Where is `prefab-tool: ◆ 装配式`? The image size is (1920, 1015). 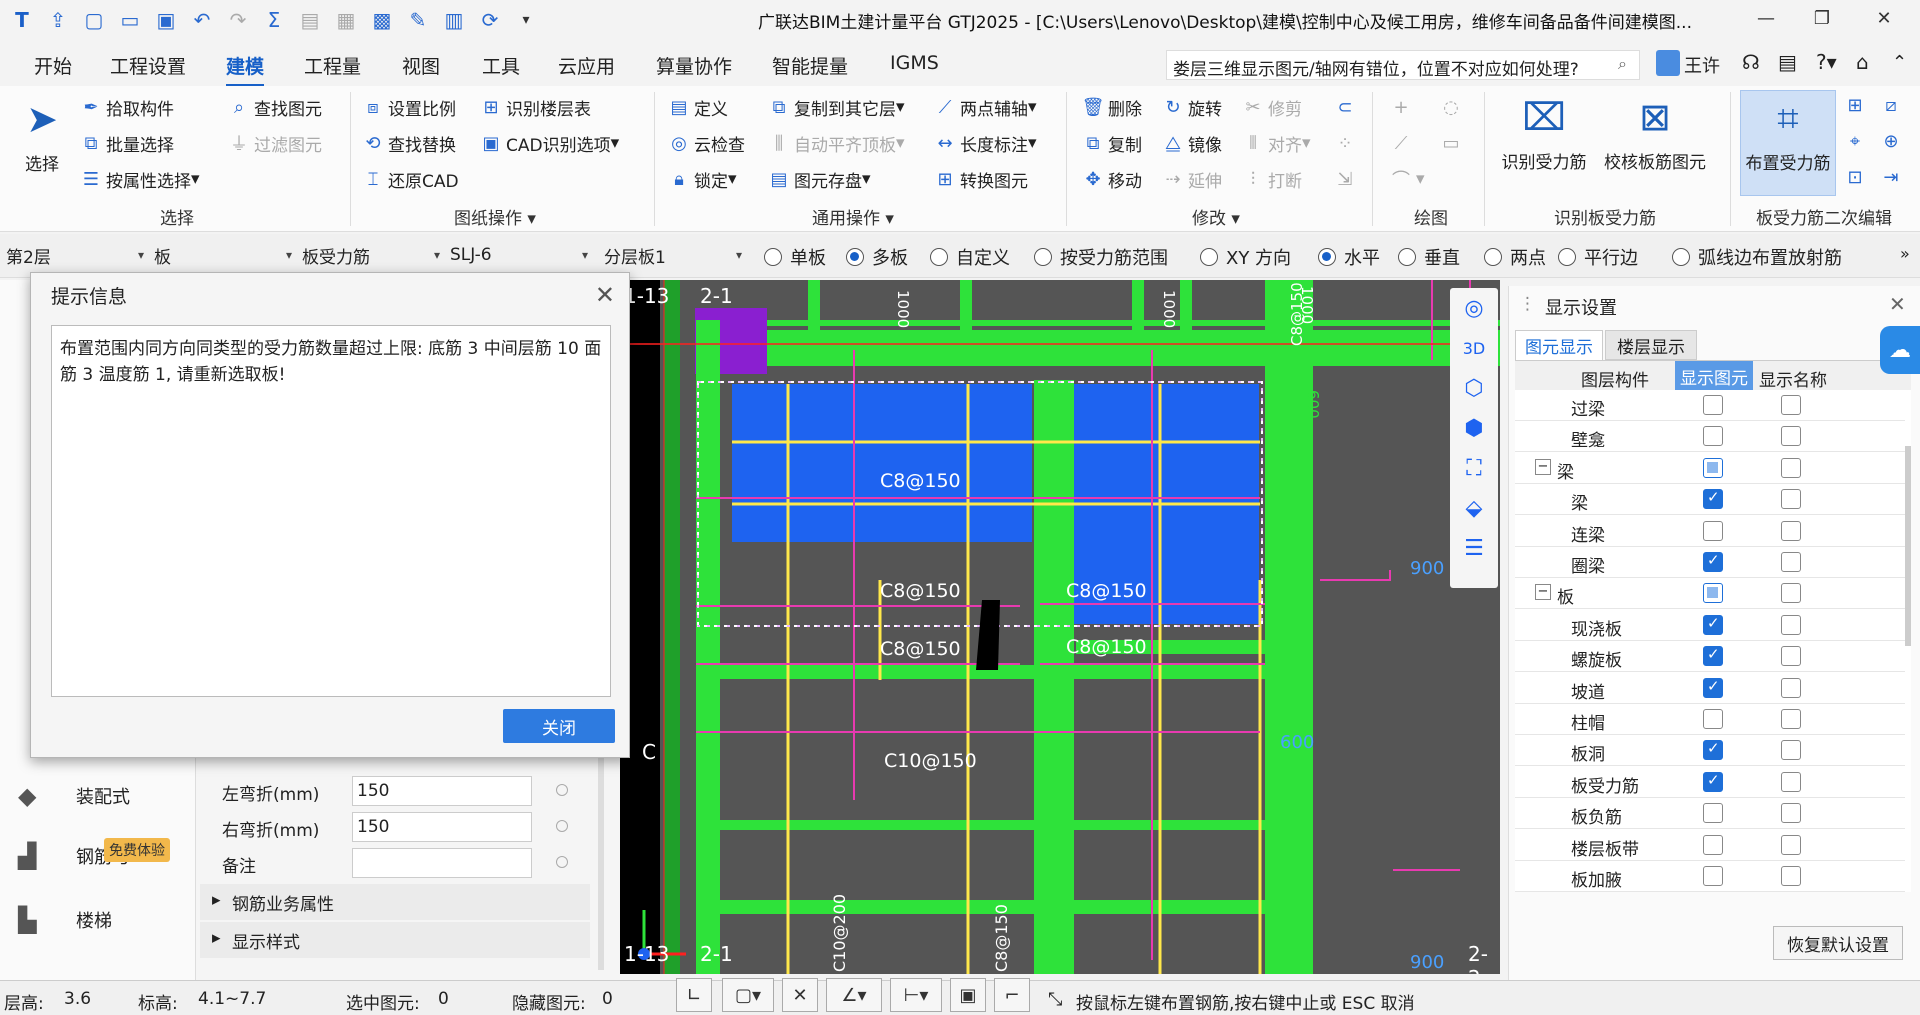 prefab-tool: ◆ 装配式 is located at coordinates (74, 796).